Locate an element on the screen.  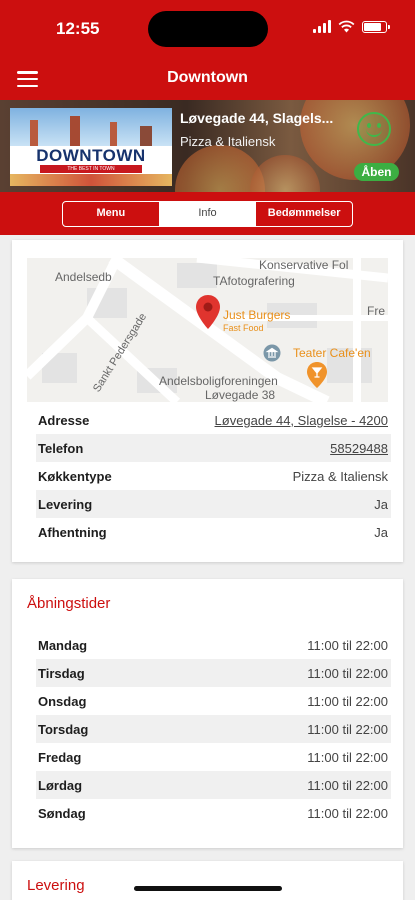
map-street-label: TAfotografering is located at coordinates (254, 281).